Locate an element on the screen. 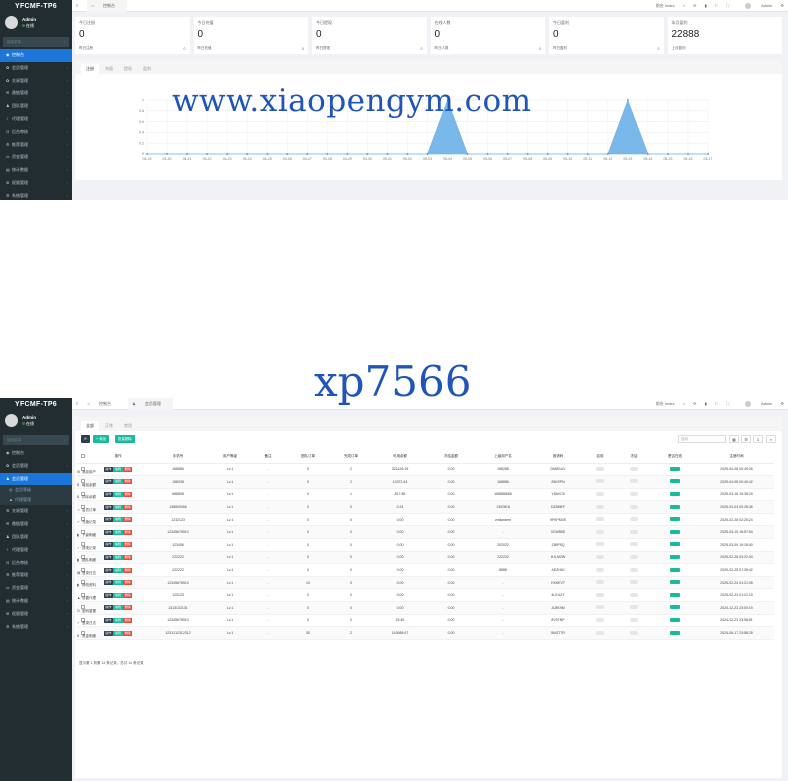 The width and height of the screenshot is (788, 781). row-menu-item: $ 增加余额 is located at coordinates (86, 485).